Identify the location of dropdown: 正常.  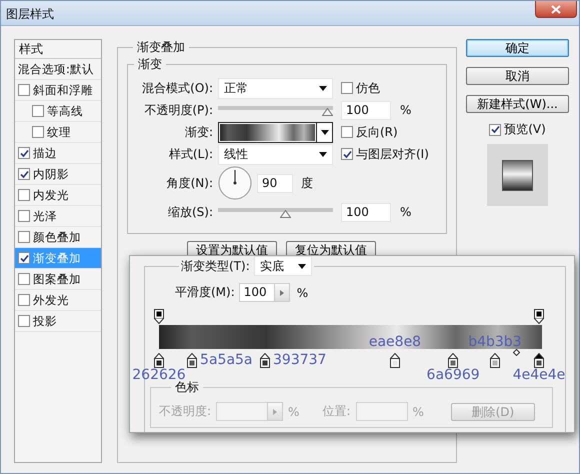
(275, 88).